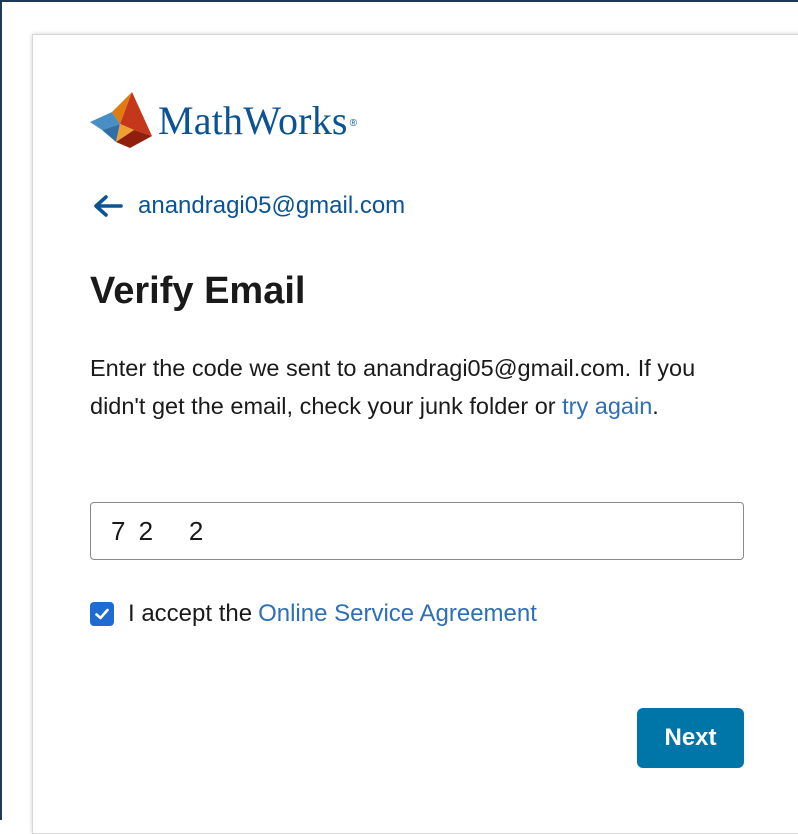 This screenshot has width=798, height=834. I want to click on registered-mark: ®, so click(353, 123).